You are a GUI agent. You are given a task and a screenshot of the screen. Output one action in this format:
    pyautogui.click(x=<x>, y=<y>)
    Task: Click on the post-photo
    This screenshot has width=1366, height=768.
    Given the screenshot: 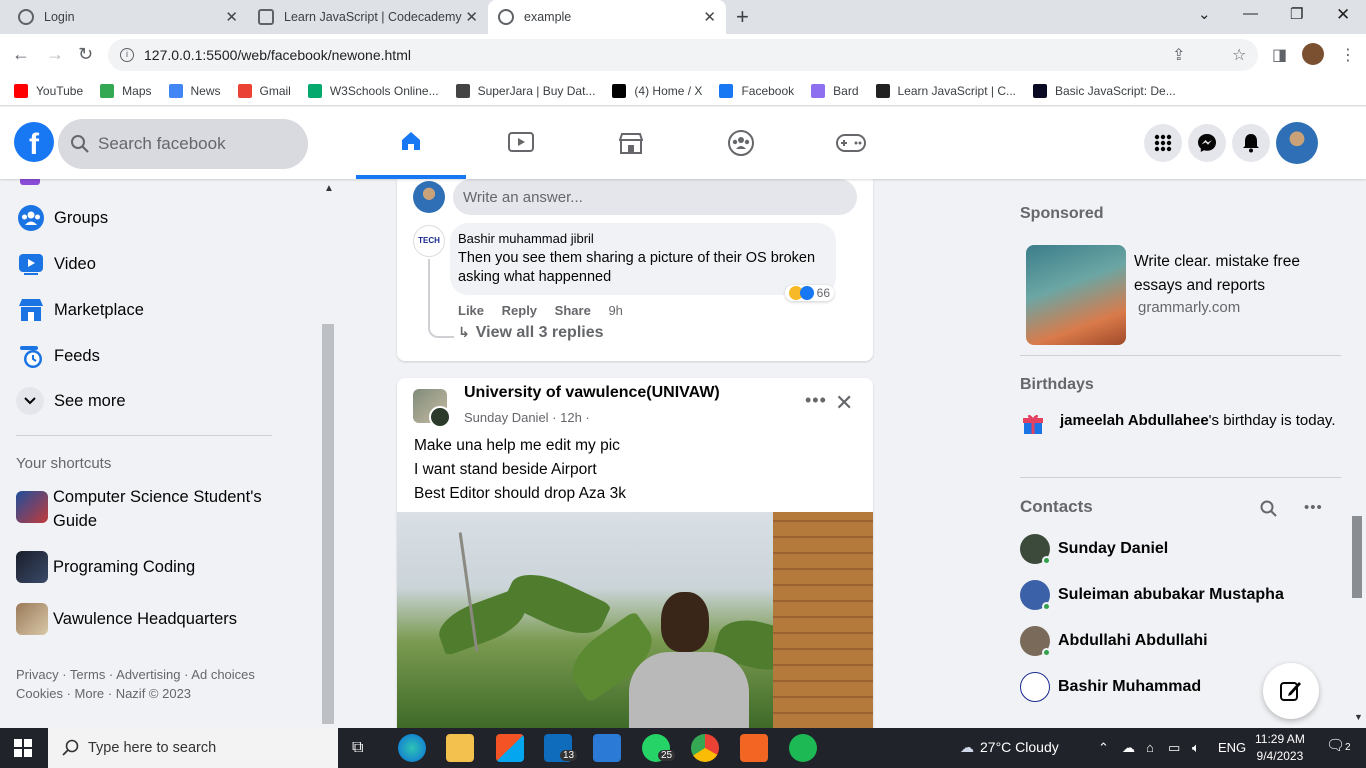 What is the action you would take?
    pyautogui.click(x=635, y=620)
    